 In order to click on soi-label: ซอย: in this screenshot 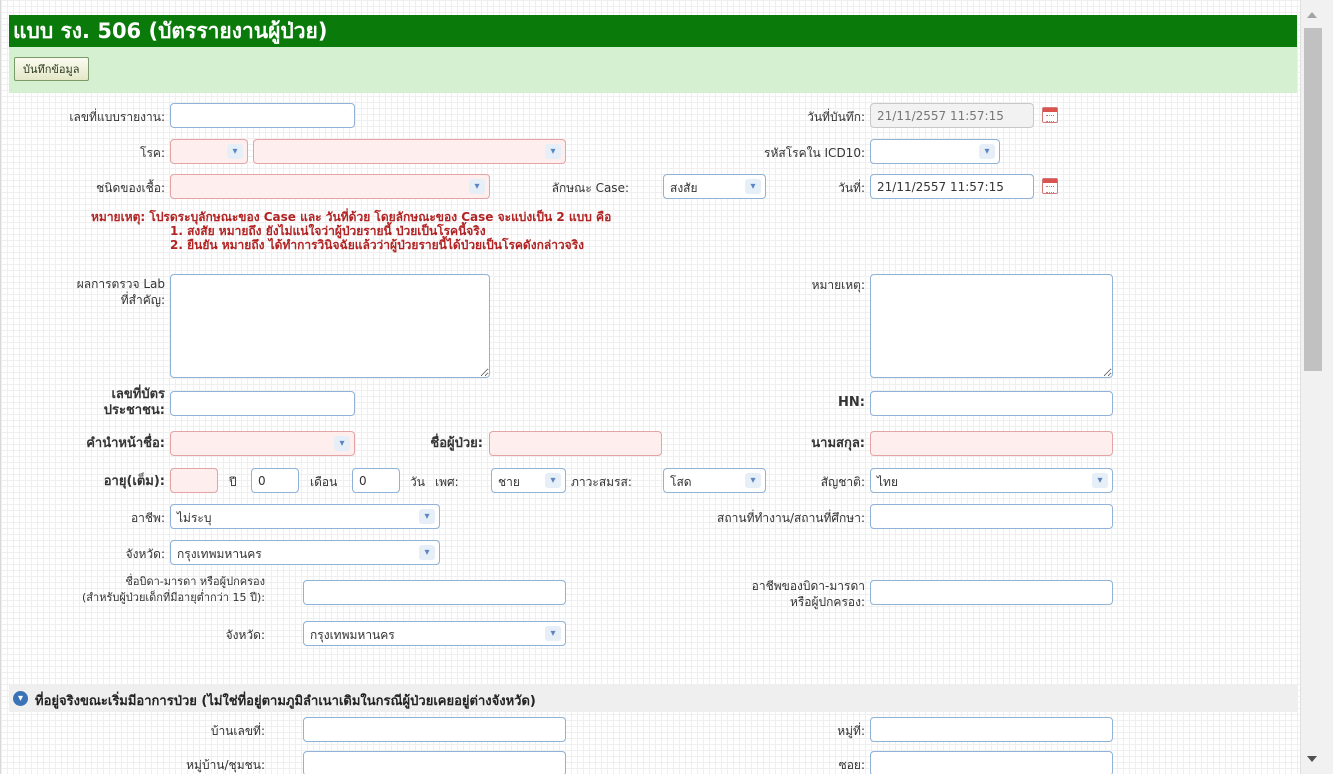, I will do `click(851, 765)`.